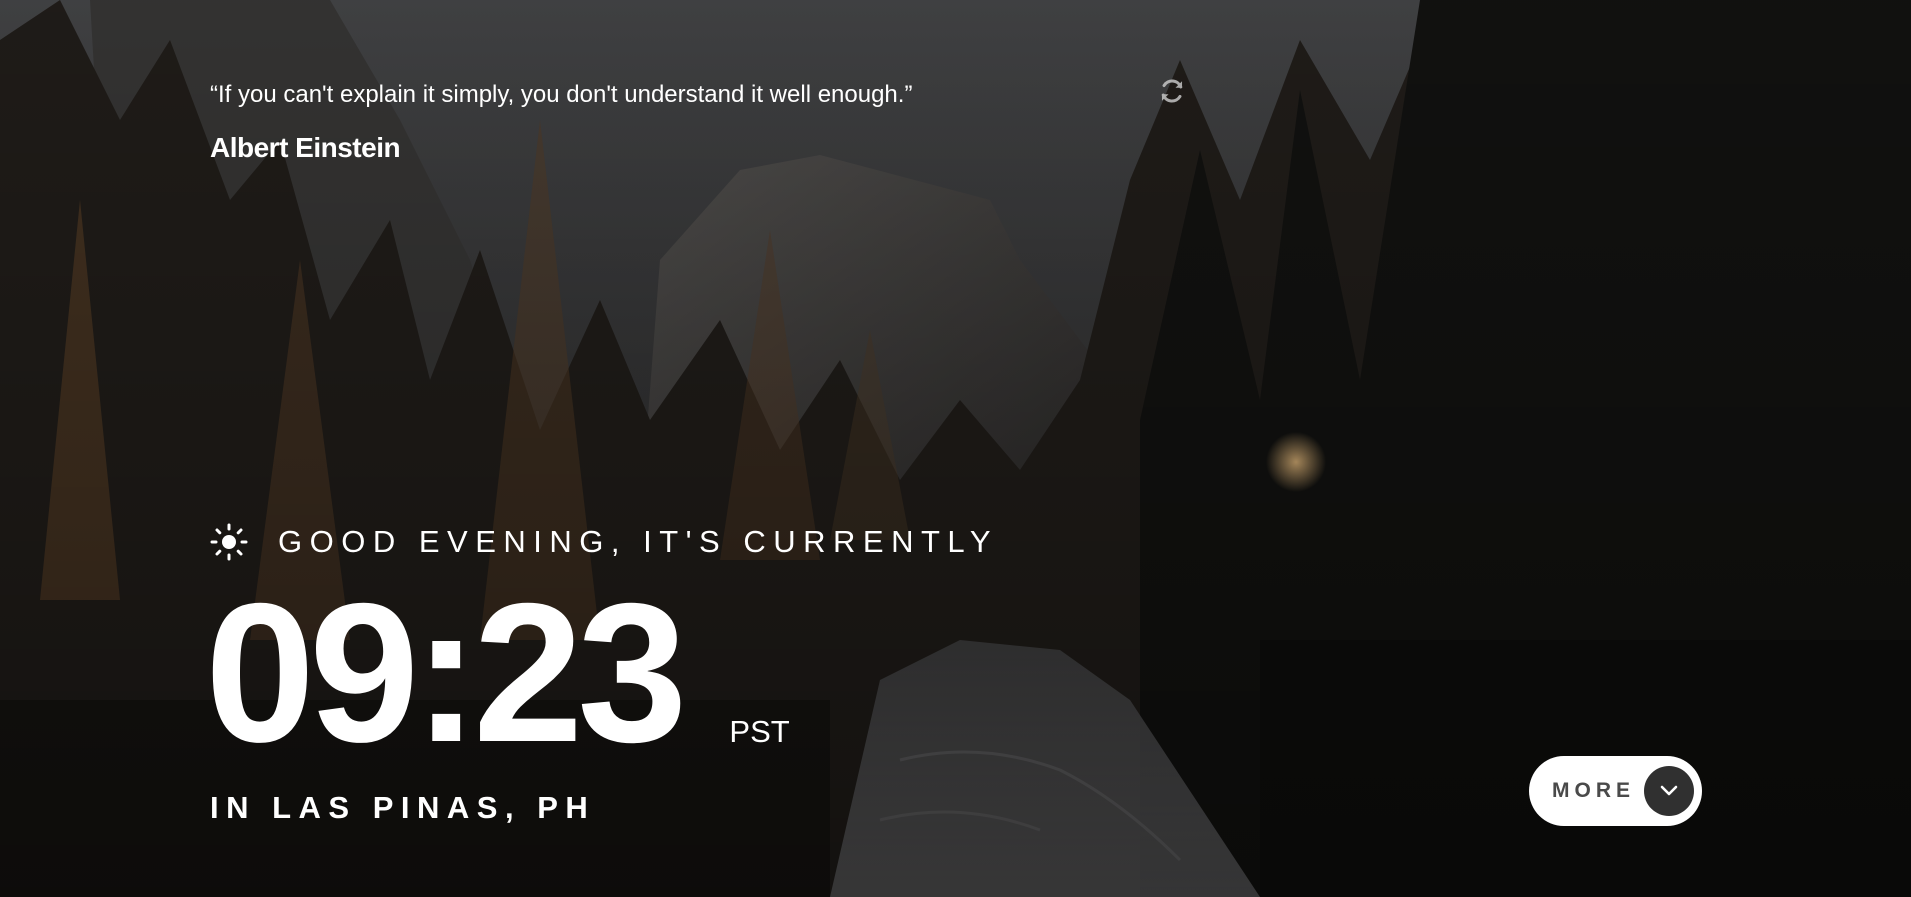 Image resolution: width=1911 pixels, height=897 pixels. I want to click on refresh-quote-button, so click(1172, 91).